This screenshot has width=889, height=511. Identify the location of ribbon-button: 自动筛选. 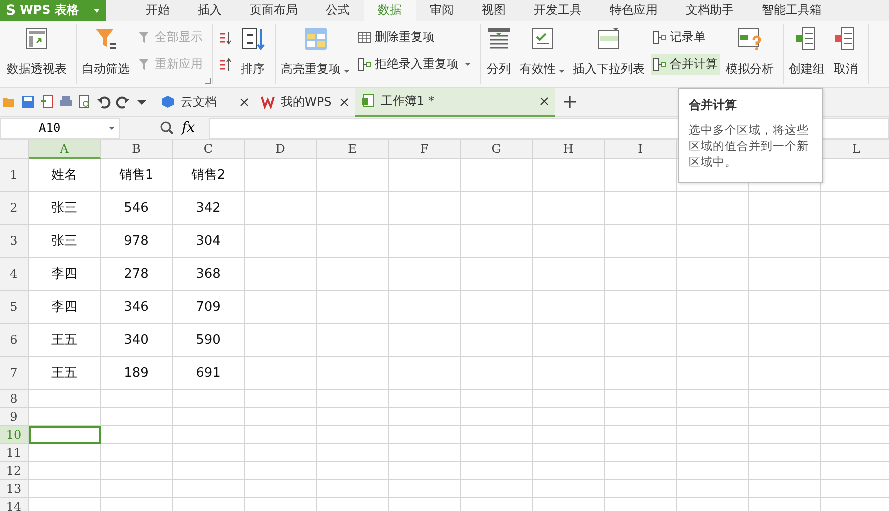
(106, 54).